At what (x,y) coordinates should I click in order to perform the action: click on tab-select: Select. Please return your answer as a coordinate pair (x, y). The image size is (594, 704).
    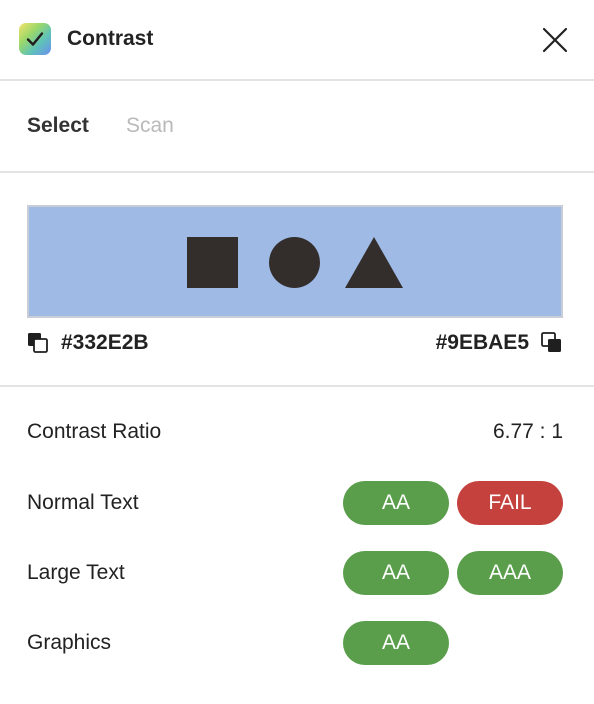
    Looking at the image, I should click on (58, 126).